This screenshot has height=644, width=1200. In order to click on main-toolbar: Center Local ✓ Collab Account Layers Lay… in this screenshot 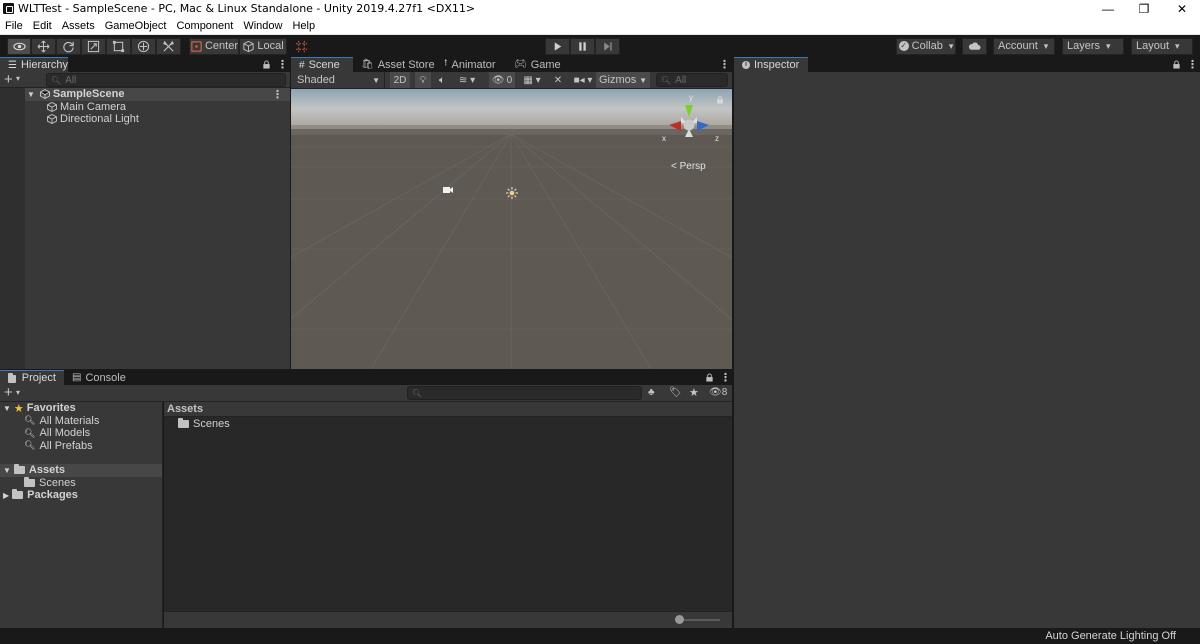, I will do `click(600, 46)`.